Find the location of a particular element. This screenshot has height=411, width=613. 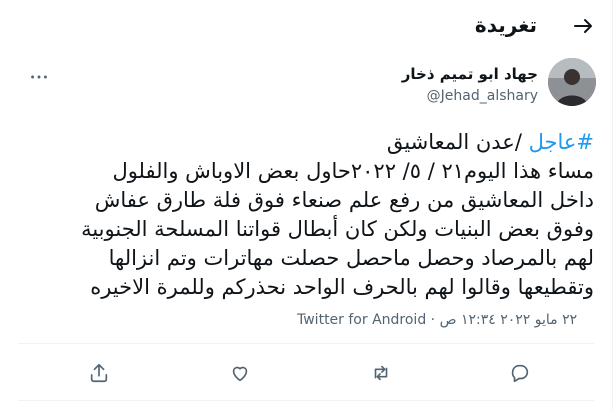

divider is located at coordinates (306, 343).